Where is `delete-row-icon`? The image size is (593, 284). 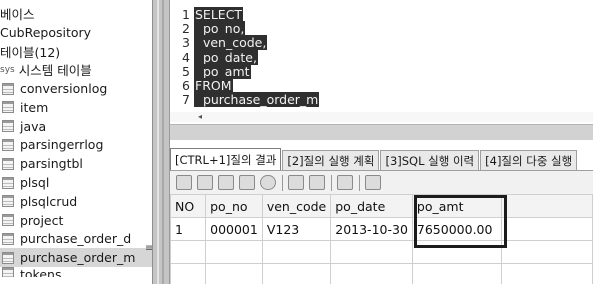
delete-row-icon is located at coordinates (226, 182).